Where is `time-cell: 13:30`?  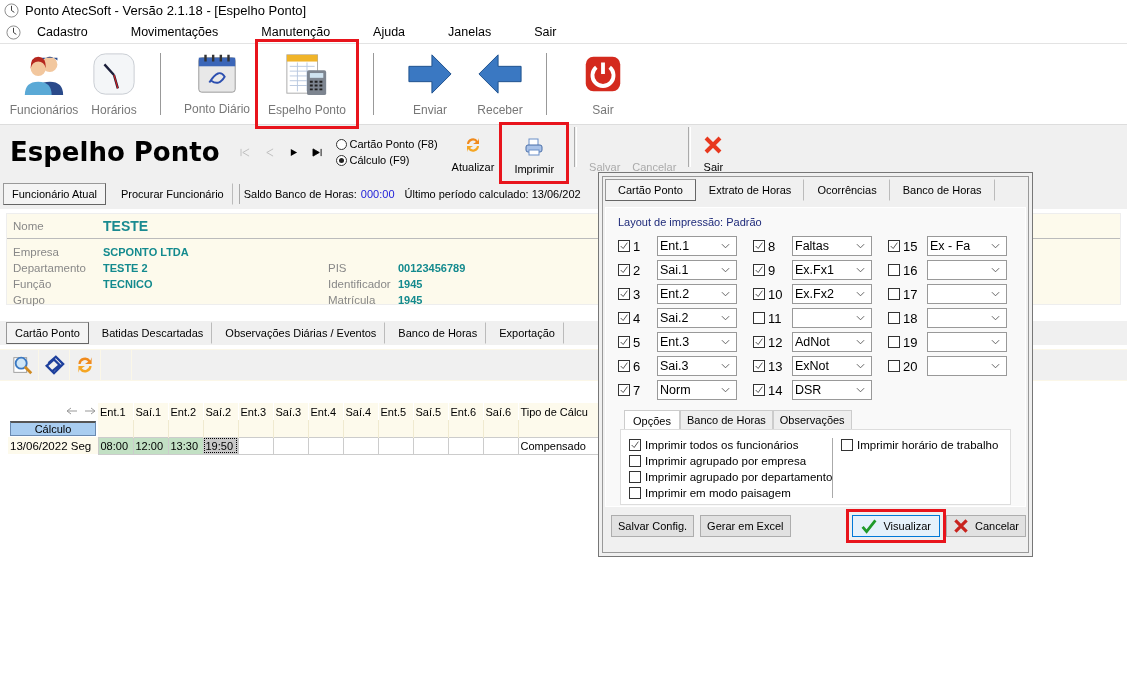
time-cell: 13:30 is located at coordinates (185, 445).